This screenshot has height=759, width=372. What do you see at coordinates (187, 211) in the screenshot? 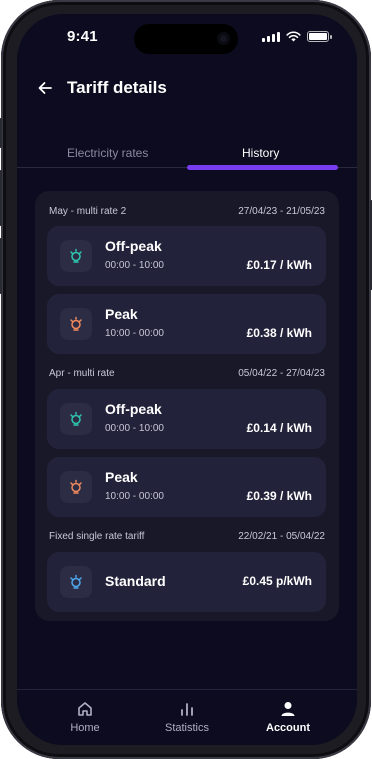
I see `tariff-group-header: May - multi rate 2 27/04/23 - 21/05/23` at bounding box center [187, 211].